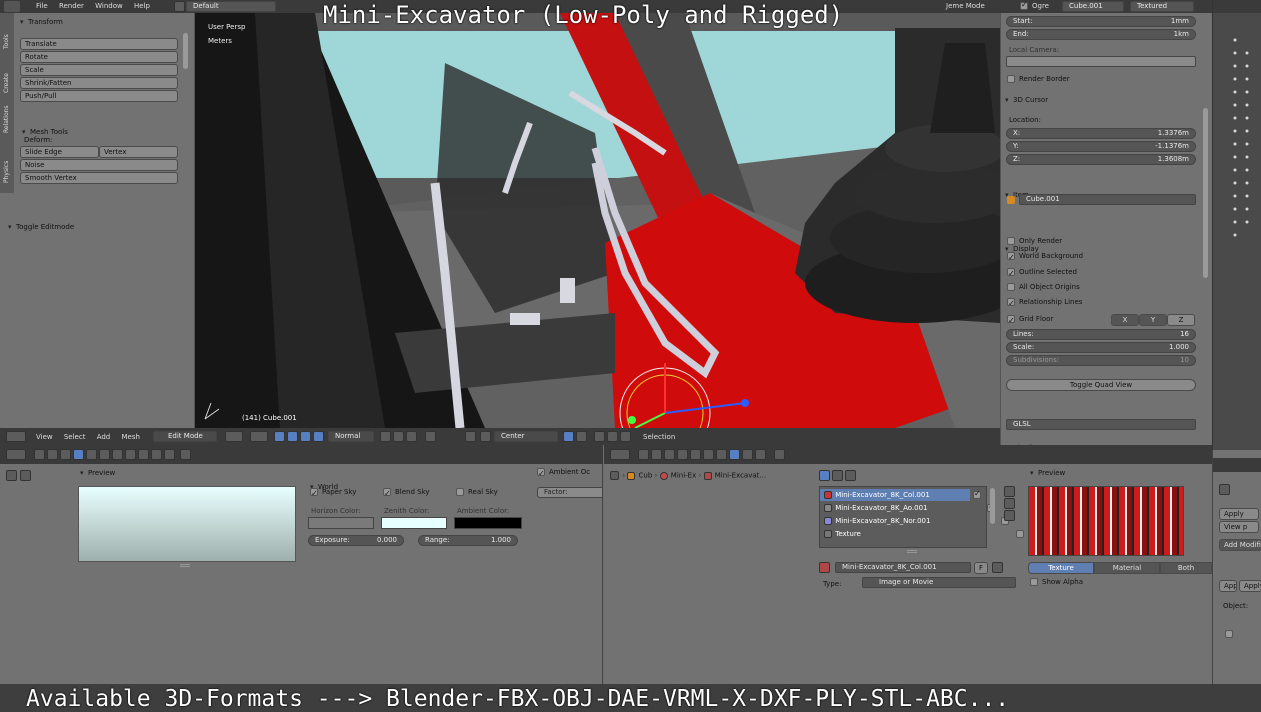 The image size is (1261, 712). Describe the element at coordinates (387, 493) in the screenshot. I see `blend-sky-checkbox` at that location.